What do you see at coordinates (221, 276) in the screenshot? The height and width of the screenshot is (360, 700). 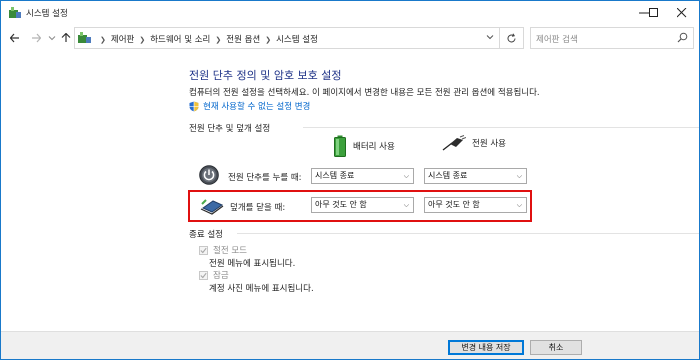 I see `lock-checkbox-label: 잠금` at bounding box center [221, 276].